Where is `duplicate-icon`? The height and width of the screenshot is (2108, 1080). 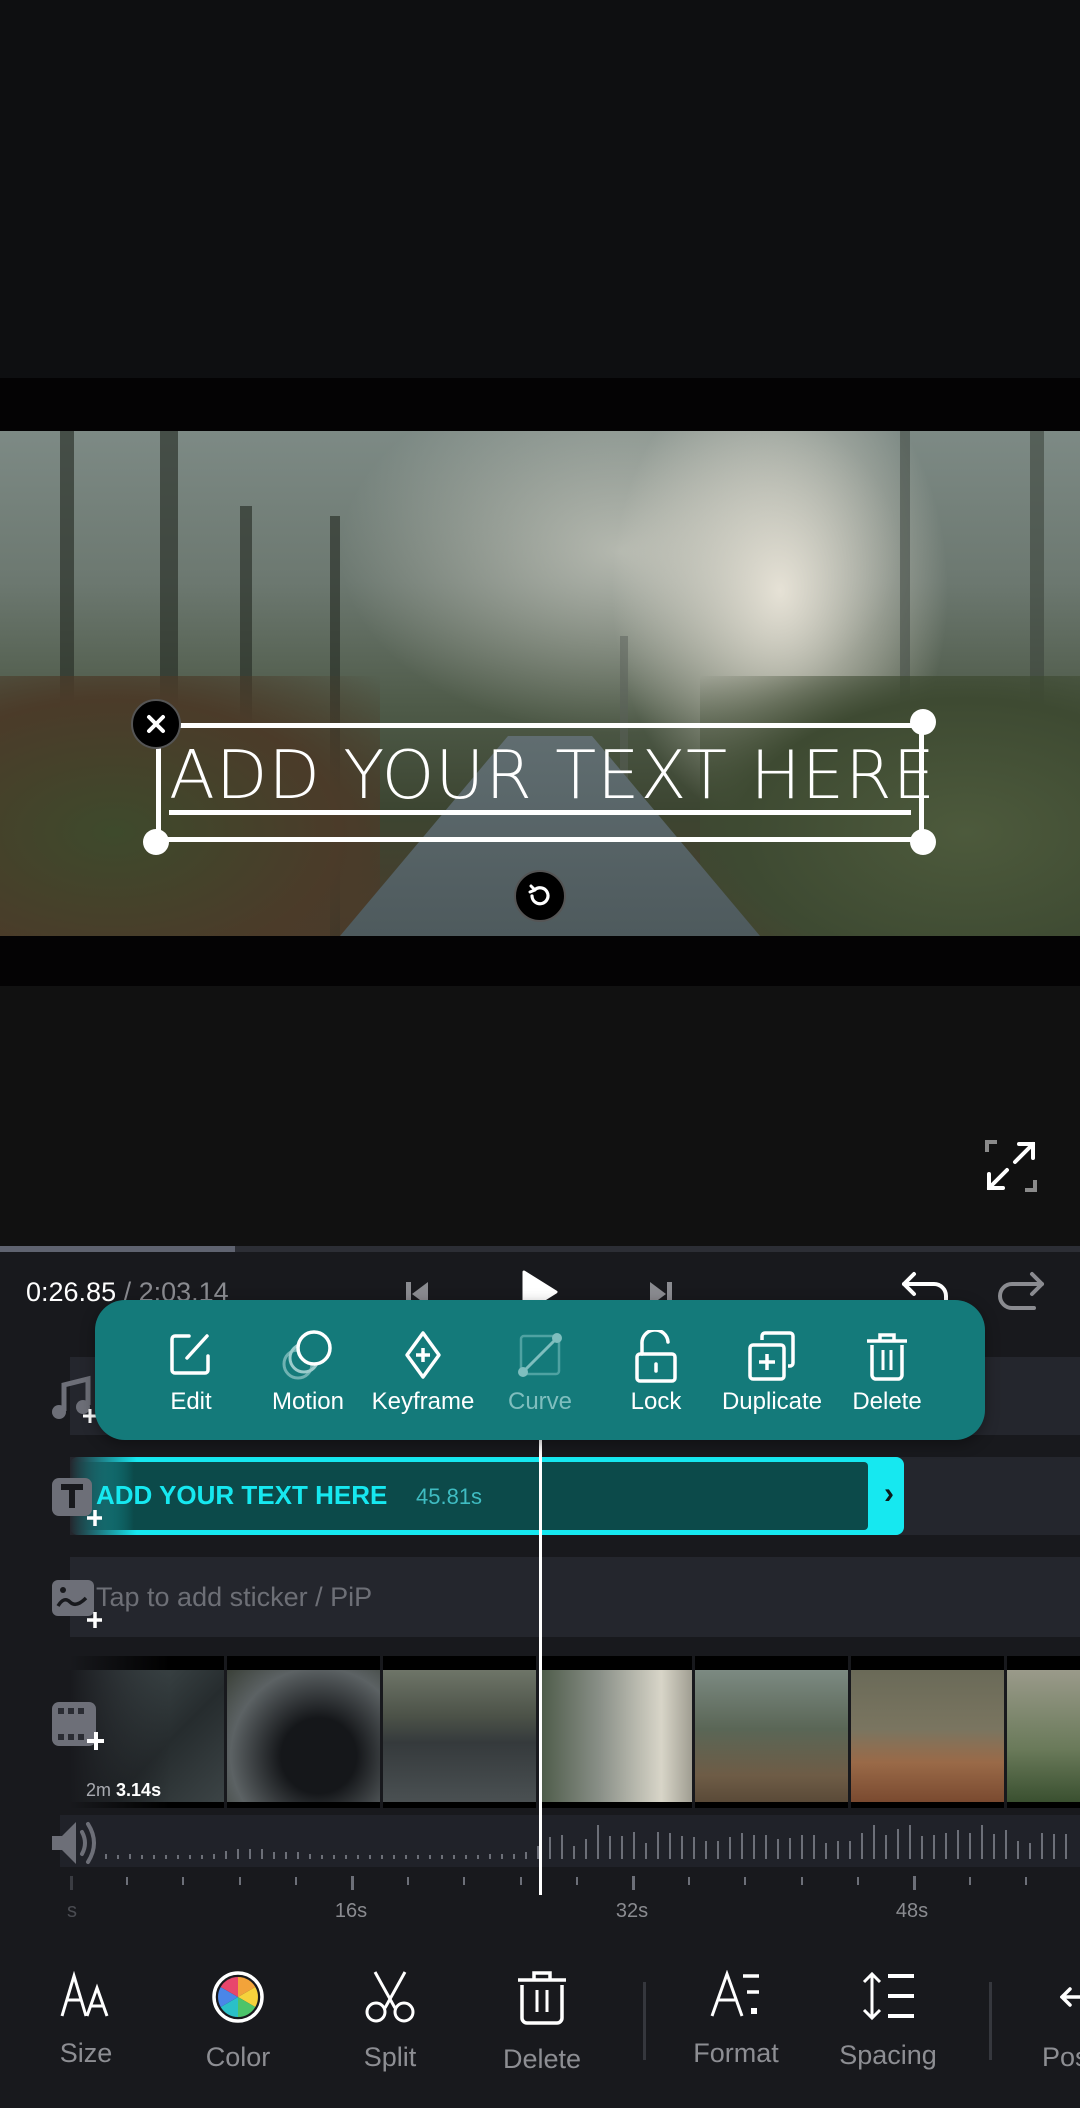 duplicate-icon is located at coordinates (771, 1356).